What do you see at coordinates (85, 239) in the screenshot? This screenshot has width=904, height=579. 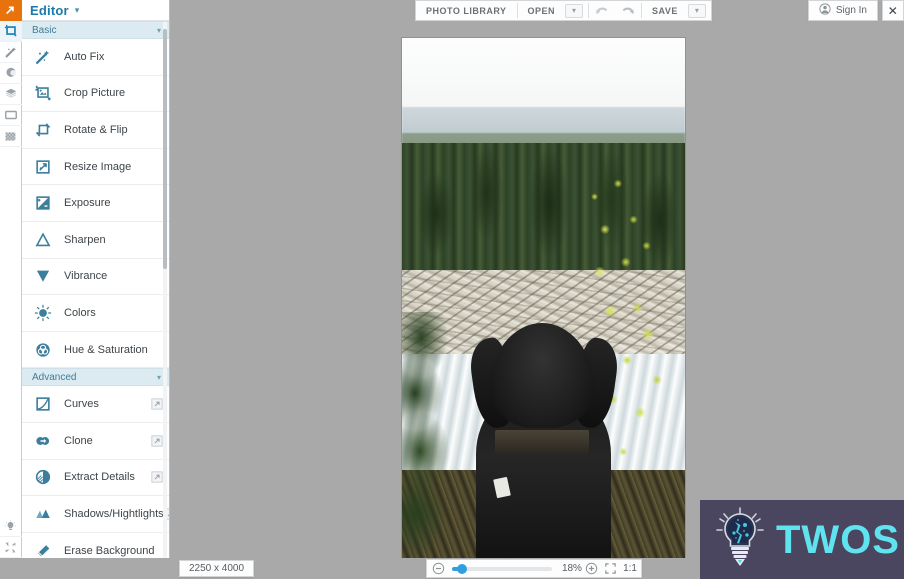 I see `menu-item-label: Sharpen` at bounding box center [85, 239].